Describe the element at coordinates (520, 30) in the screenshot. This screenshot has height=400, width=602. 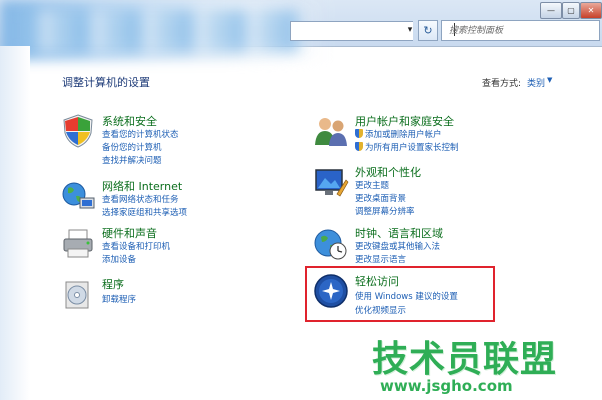
I see `search-input: 搜索控制面板` at that location.